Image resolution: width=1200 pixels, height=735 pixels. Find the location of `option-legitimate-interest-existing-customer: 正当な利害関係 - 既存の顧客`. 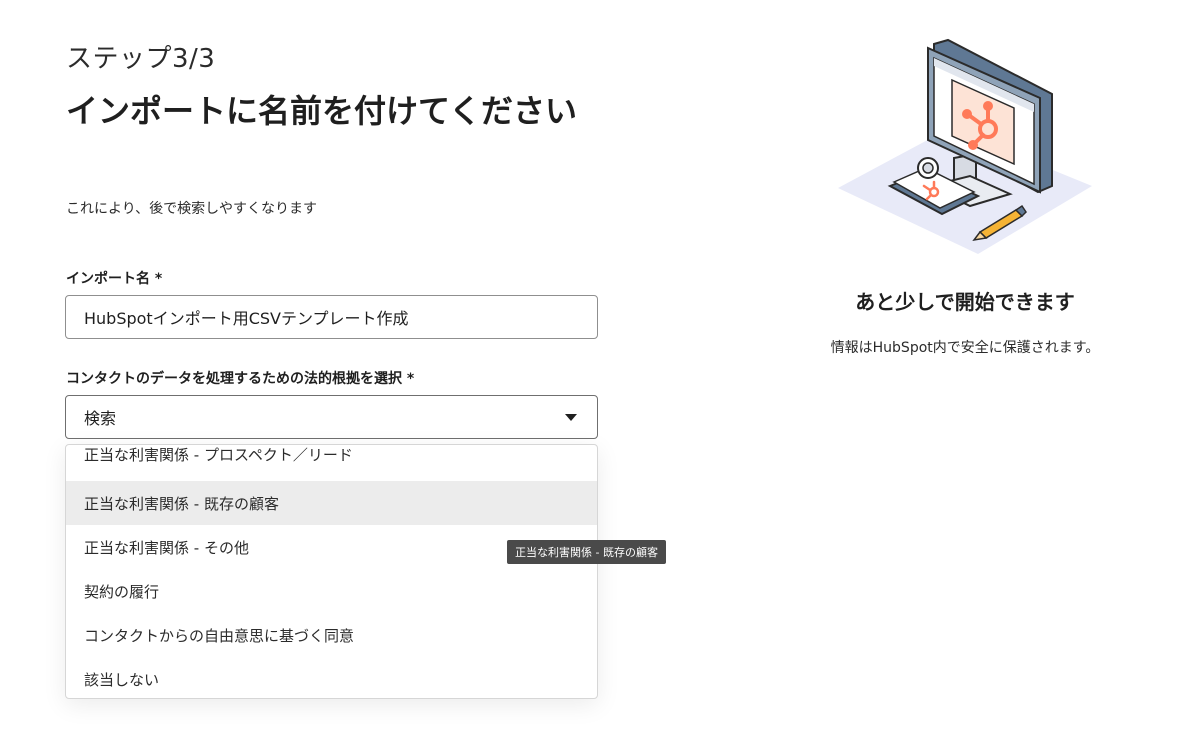

option-legitimate-interest-existing-customer: 正当な利害関係 - 既存の顧客 is located at coordinates (331, 503).